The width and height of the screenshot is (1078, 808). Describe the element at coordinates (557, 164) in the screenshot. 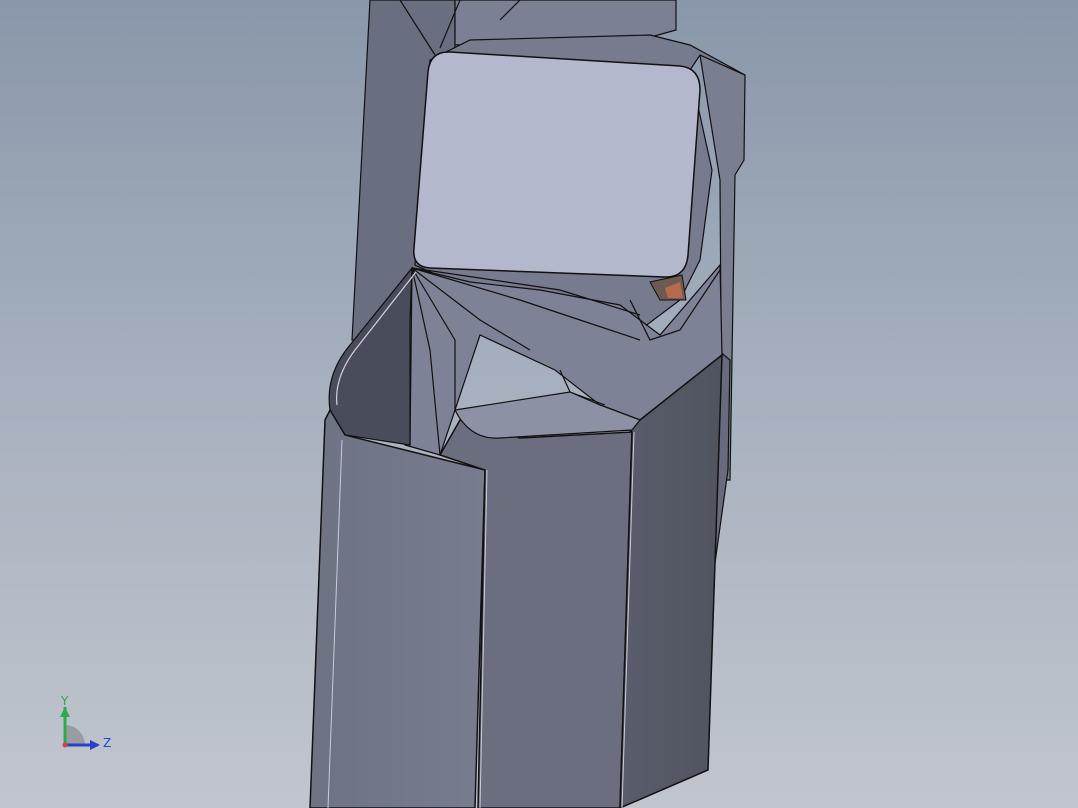

I see `square-top-face` at that location.